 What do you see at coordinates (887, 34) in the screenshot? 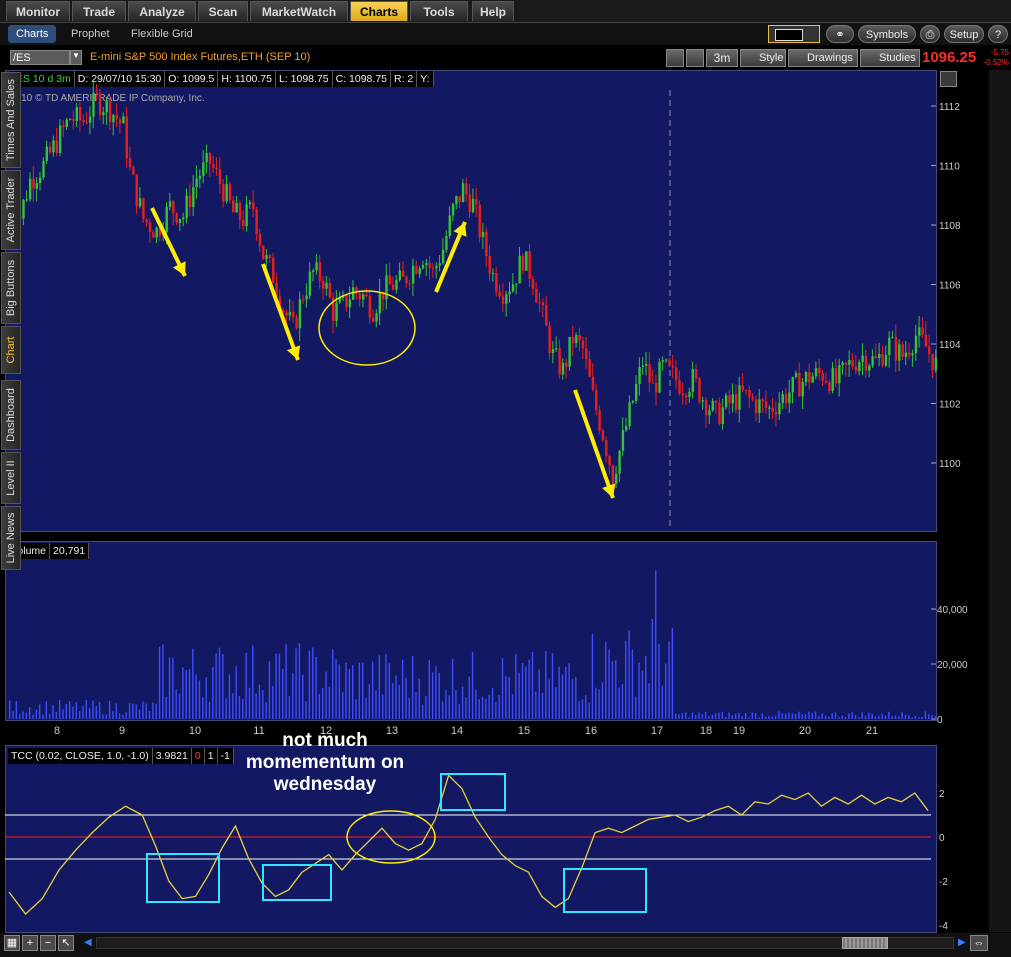
I see `symbols-button: Symbols` at bounding box center [887, 34].